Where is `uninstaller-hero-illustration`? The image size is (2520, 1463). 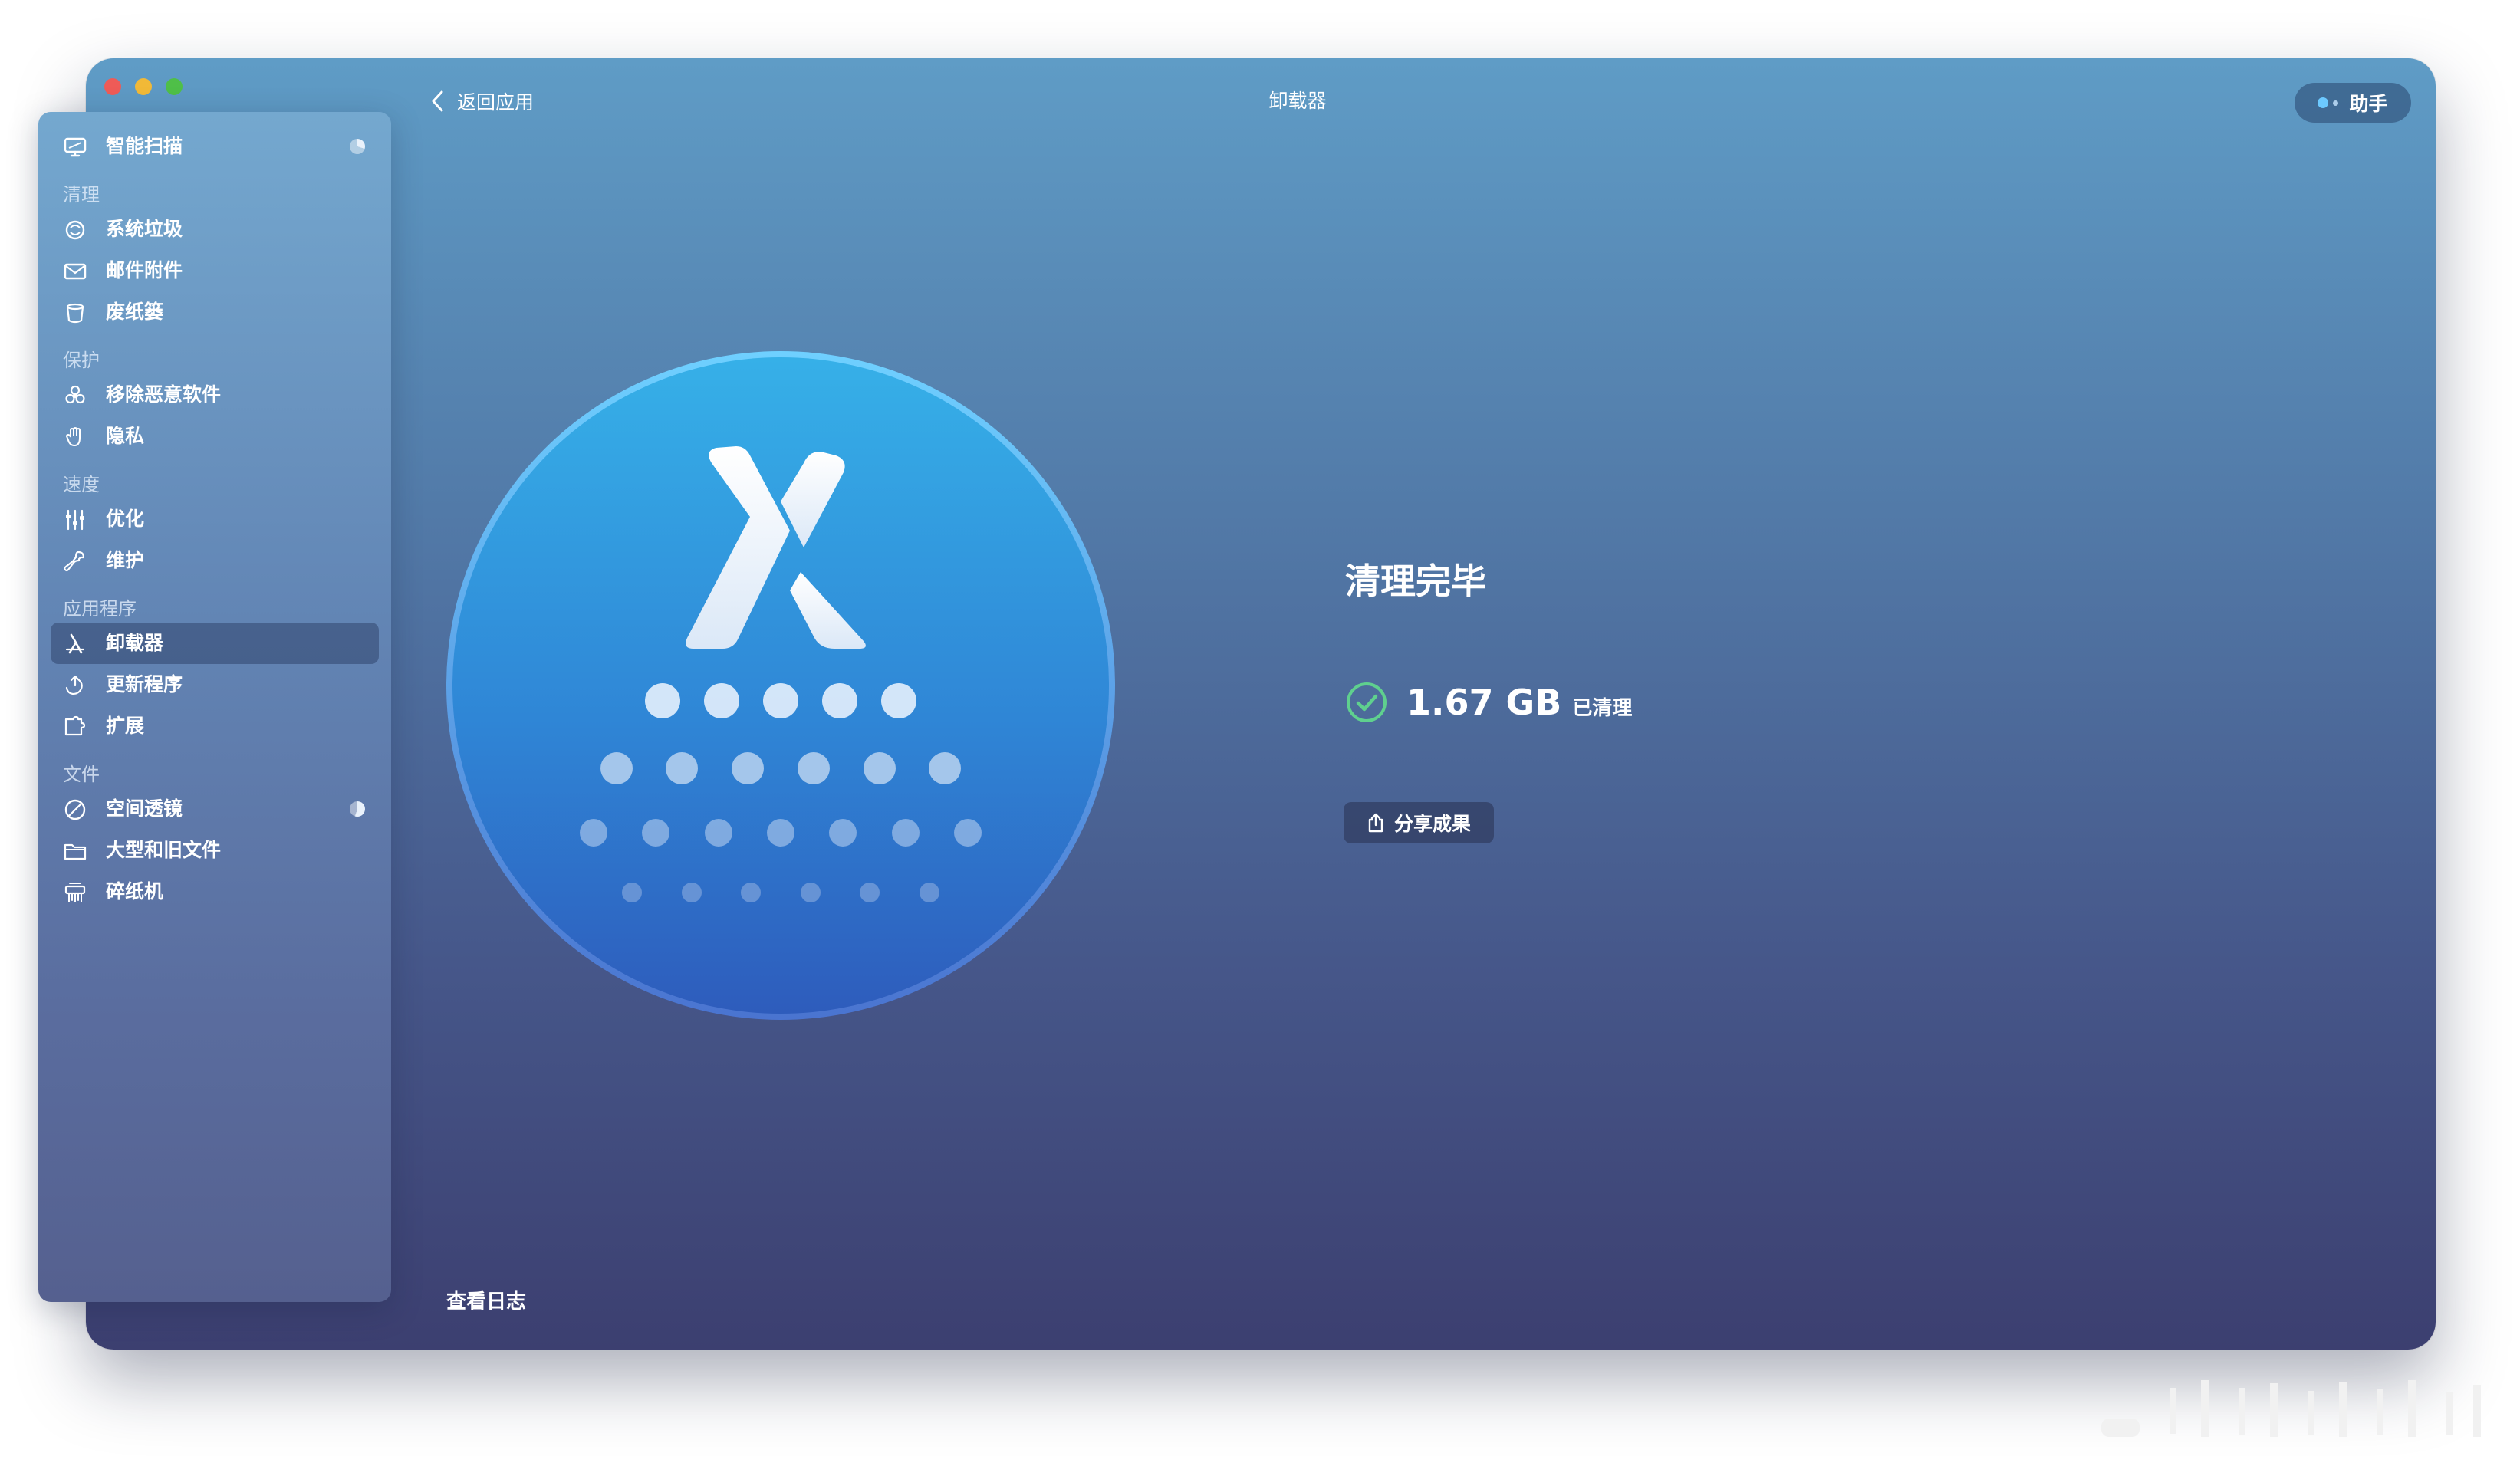
uninstaller-hero-illustration is located at coordinates (780, 685).